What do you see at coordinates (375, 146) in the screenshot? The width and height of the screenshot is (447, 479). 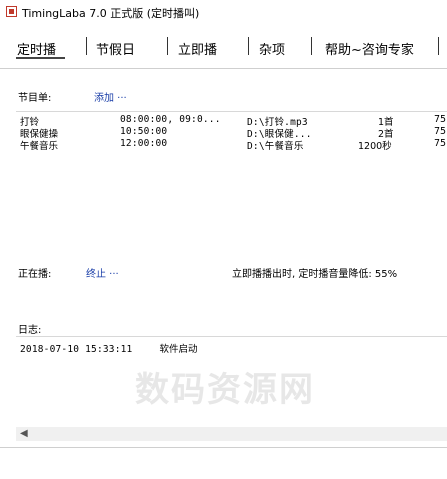 I see `program-count: 1200秒` at bounding box center [375, 146].